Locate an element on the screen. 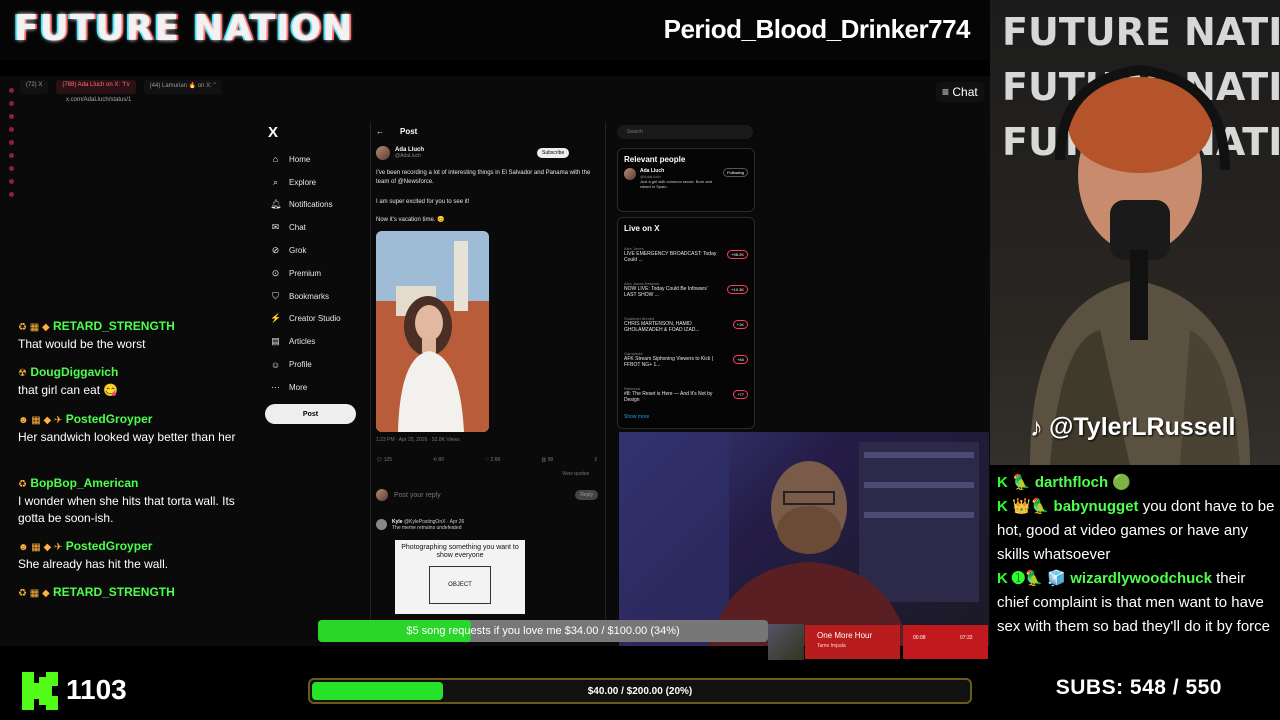  chat-username: DougDiggavich is located at coordinates (74, 372).